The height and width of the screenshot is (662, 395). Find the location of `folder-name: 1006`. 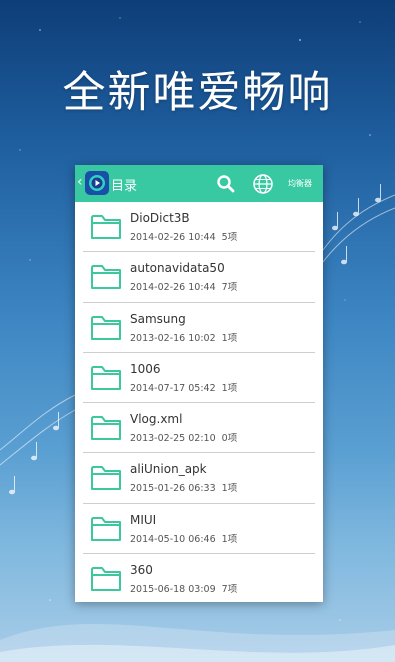

folder-name: 1006 is located at coordinates (145, 368).